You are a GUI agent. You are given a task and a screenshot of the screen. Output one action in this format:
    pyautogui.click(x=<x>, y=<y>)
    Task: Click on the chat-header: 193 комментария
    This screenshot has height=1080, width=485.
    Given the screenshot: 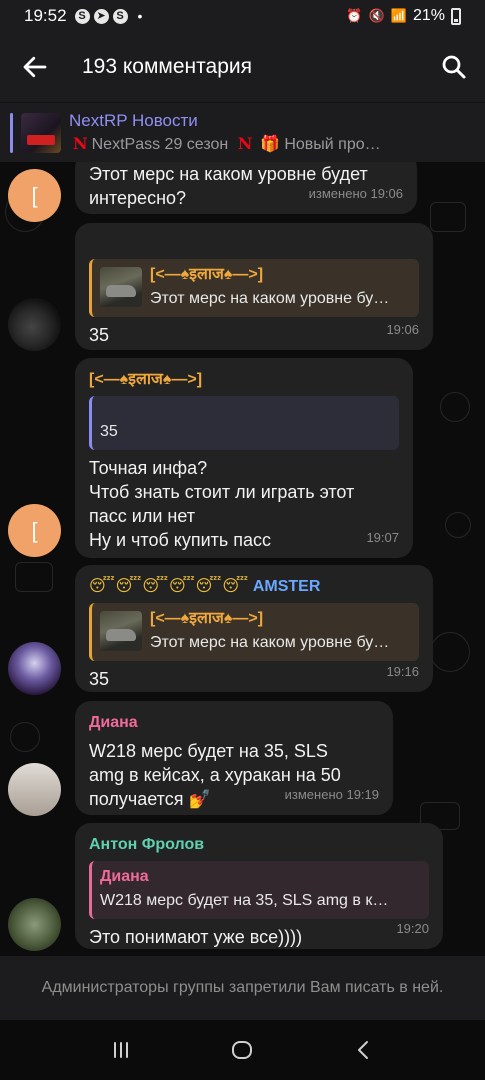 What is the action you would take?
    pyautogui.click(x=242, y=67)
    